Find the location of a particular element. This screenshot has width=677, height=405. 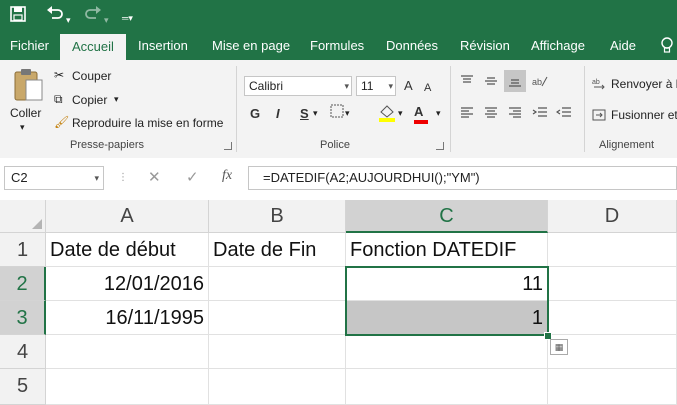

paste-dropdown-icon: ▾ is located at coordinates (22, 127).